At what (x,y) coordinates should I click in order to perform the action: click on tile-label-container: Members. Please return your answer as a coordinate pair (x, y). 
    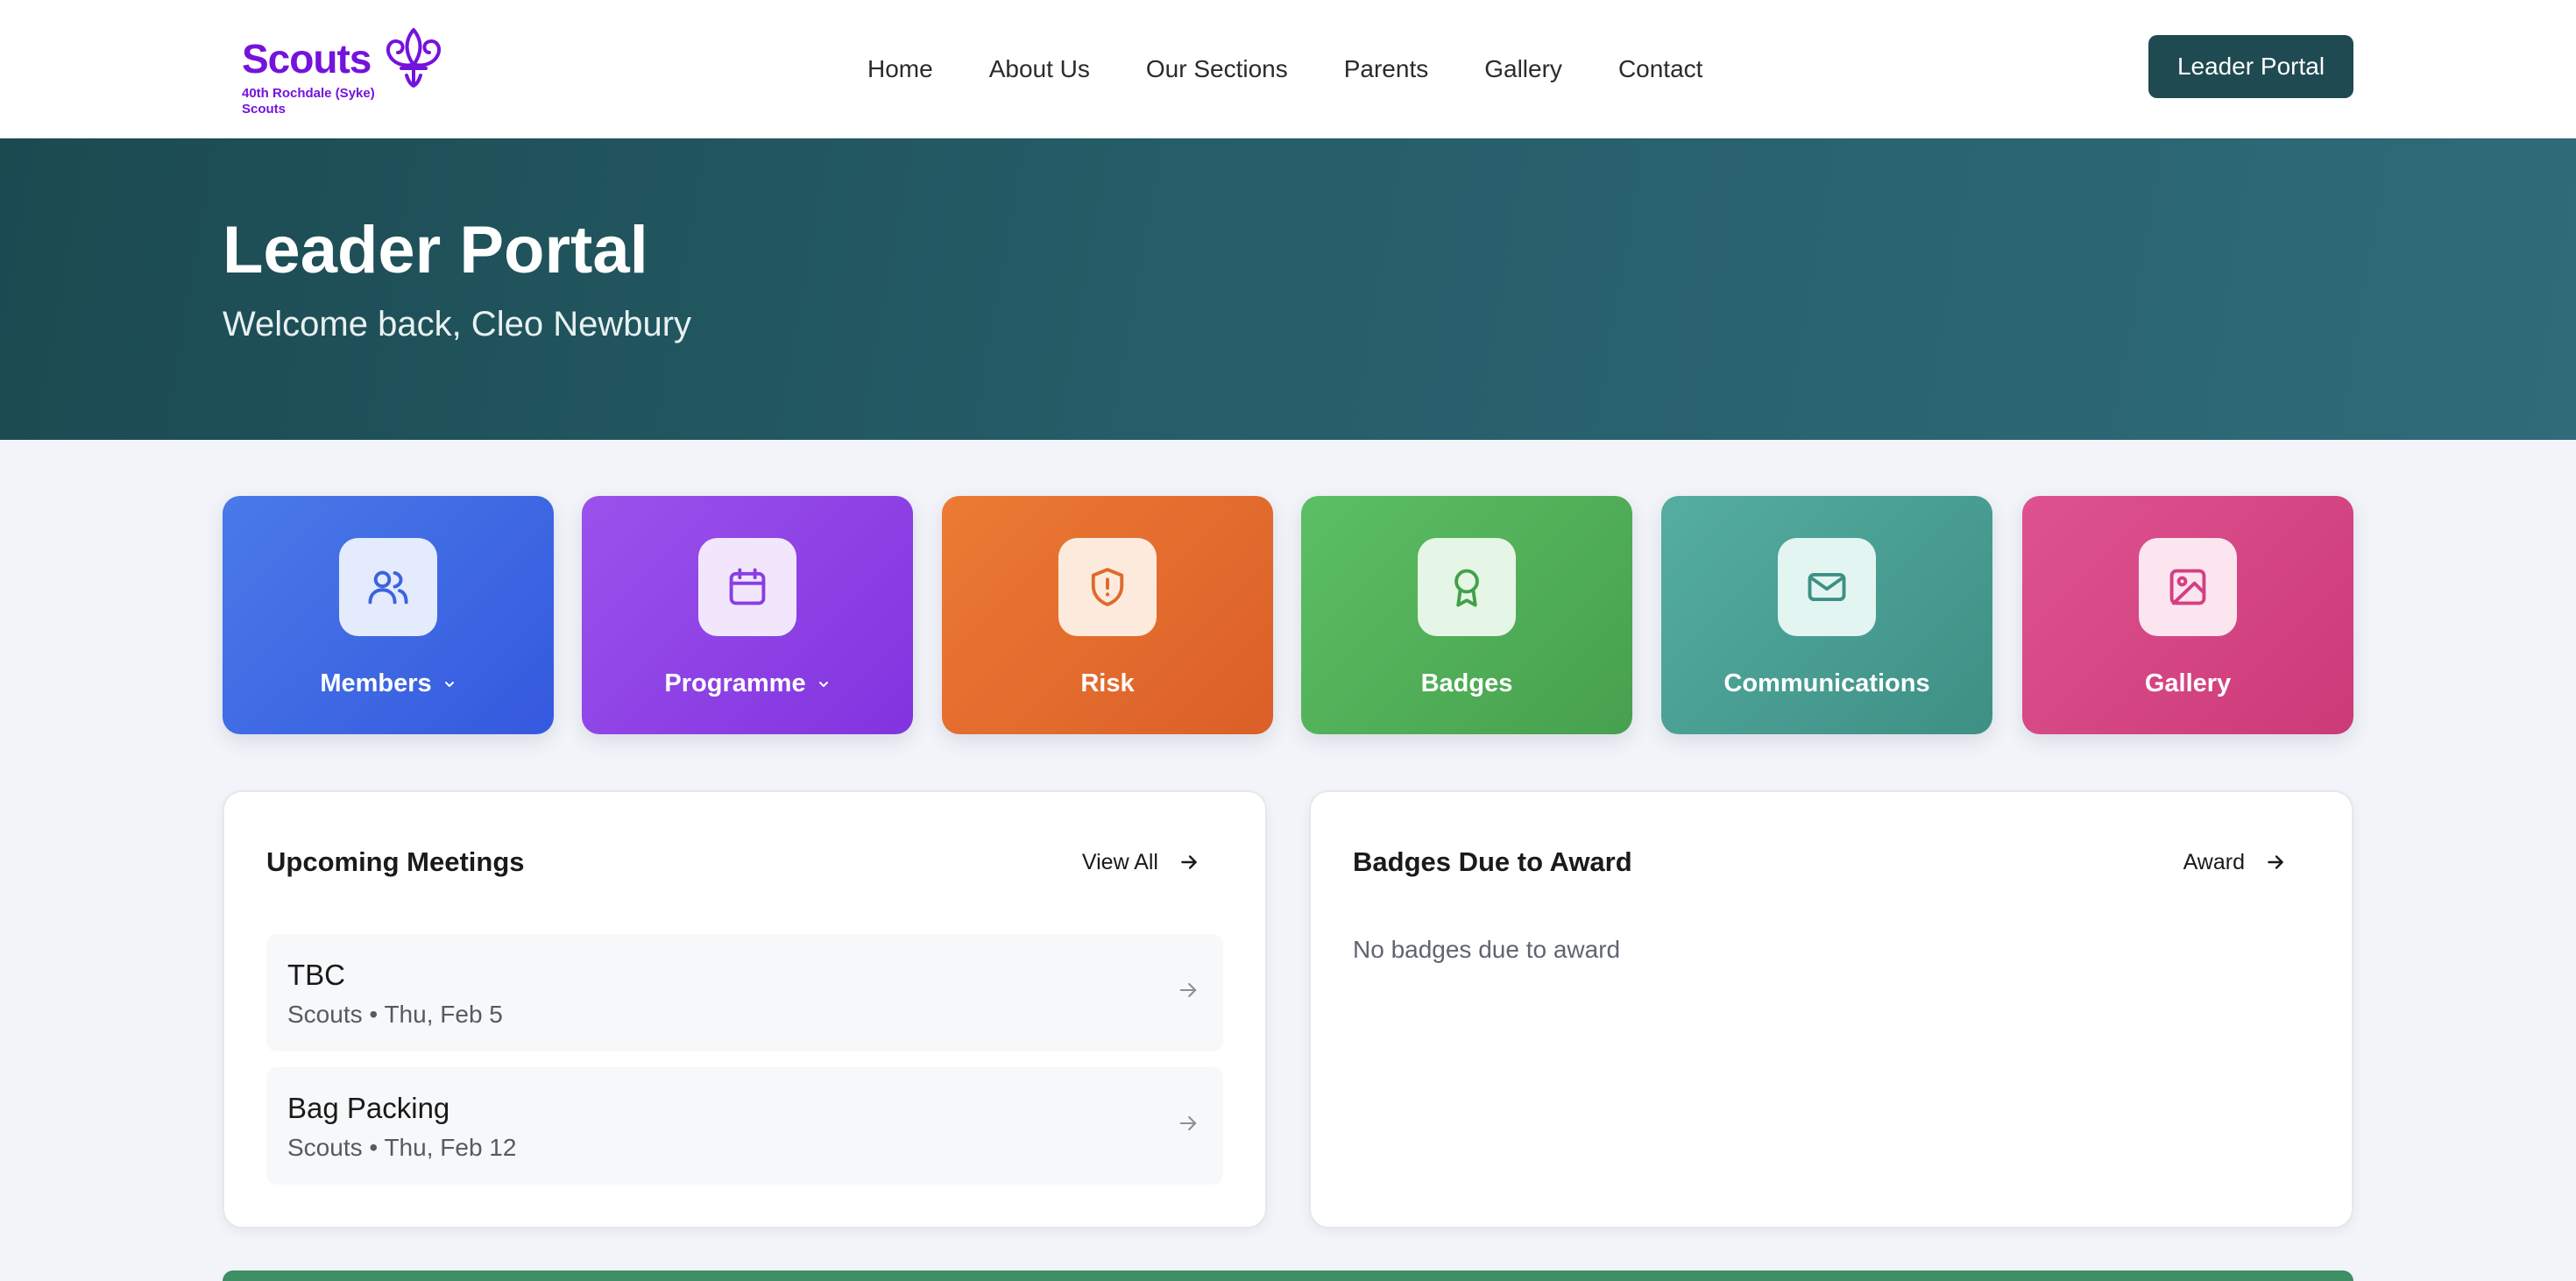
    Looking at the image, I should click on (388, 684).